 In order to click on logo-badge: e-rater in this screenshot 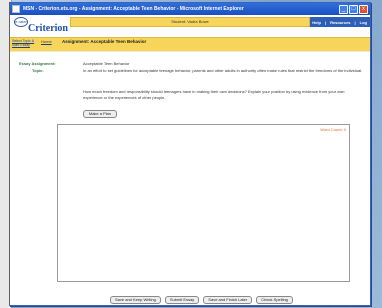, I will do `click(21, 22)`.